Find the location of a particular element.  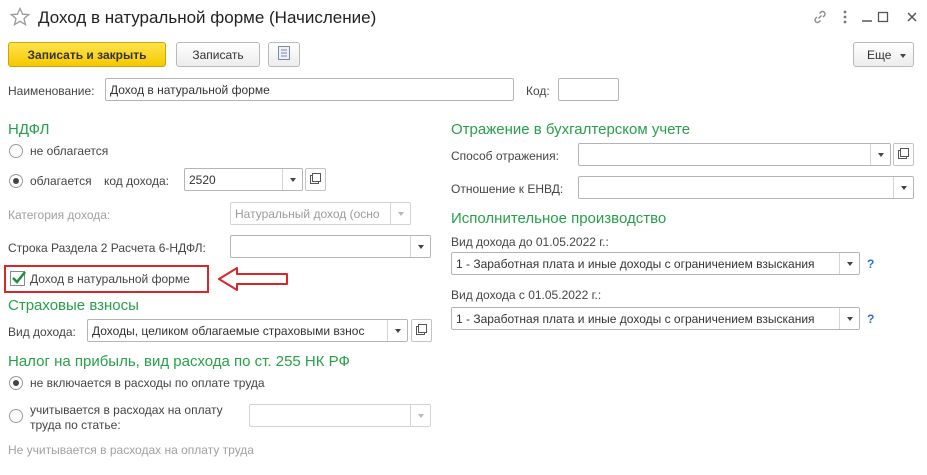

included-label-line2: труда по статье: is located at coordinates (75, 425).